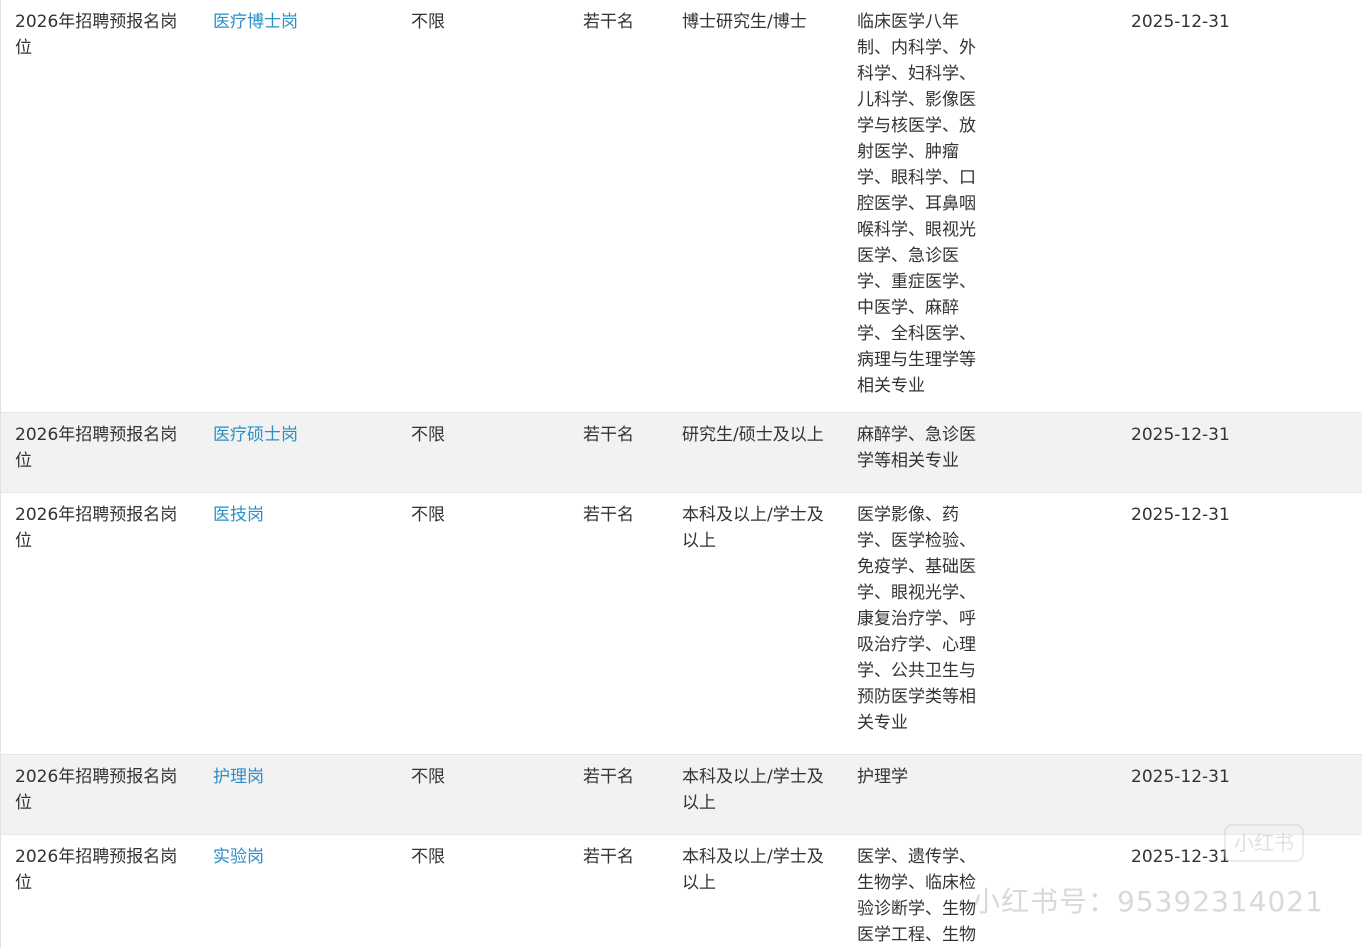 This screenshot has width=1362, height=948. I want to click on major-cell: 医学、遗传学、生物学、临床检验诊断学、生物医学工程、生物, so click(916, 896).